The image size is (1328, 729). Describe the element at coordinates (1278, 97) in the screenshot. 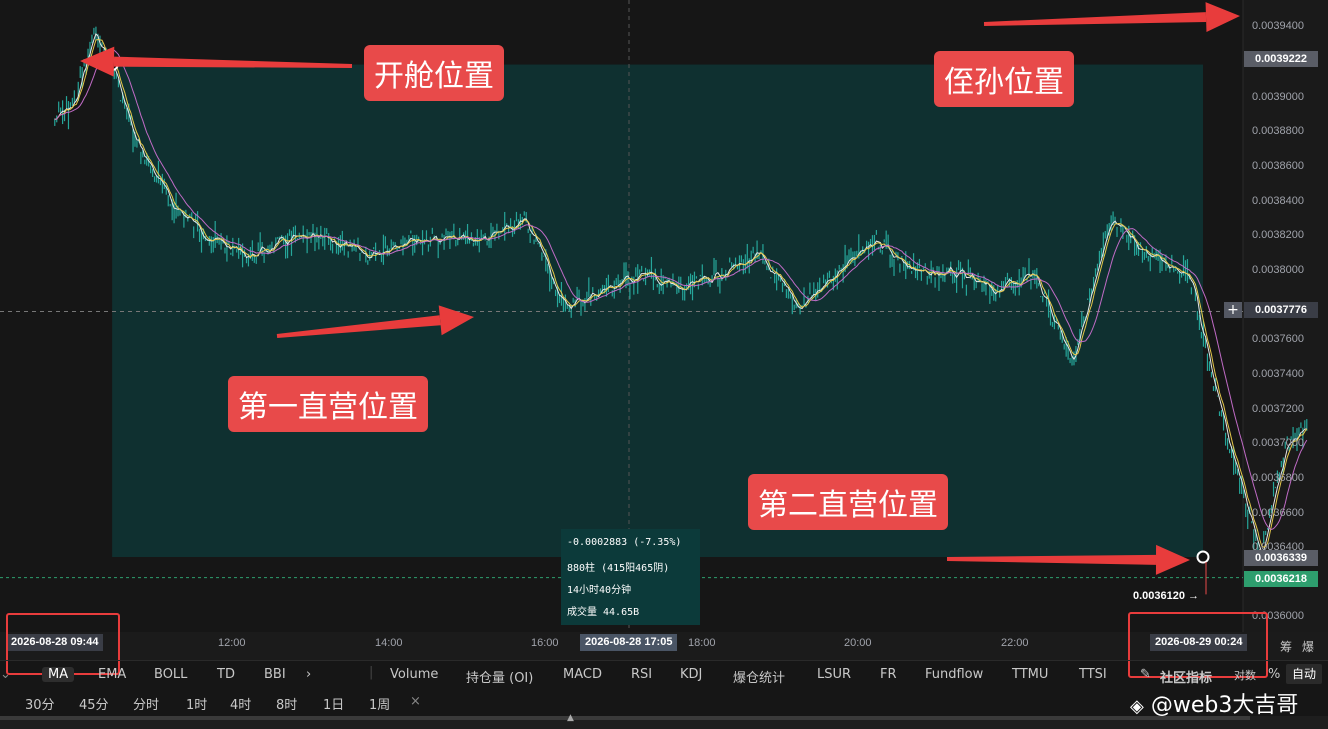

I see `y-tick-label: 0.0039000` at that location.